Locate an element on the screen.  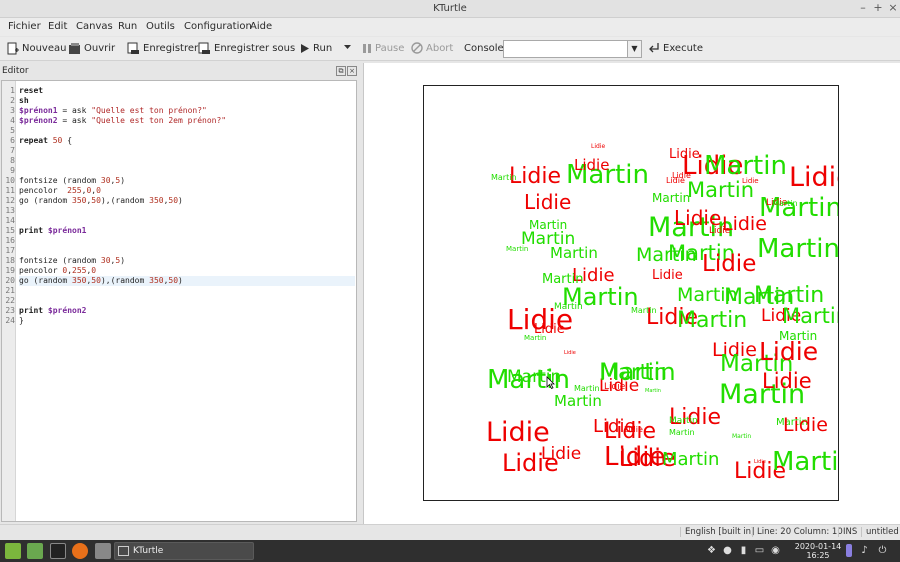
abort-button: Abort is located at coordinates (432, 49).